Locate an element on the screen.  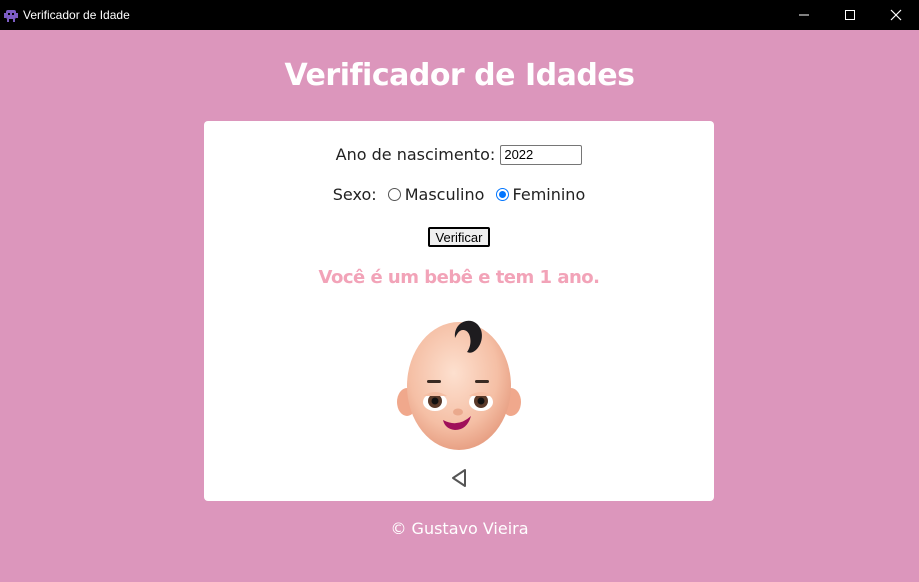
triangle-left-icon is located at coordinates (459, 478).